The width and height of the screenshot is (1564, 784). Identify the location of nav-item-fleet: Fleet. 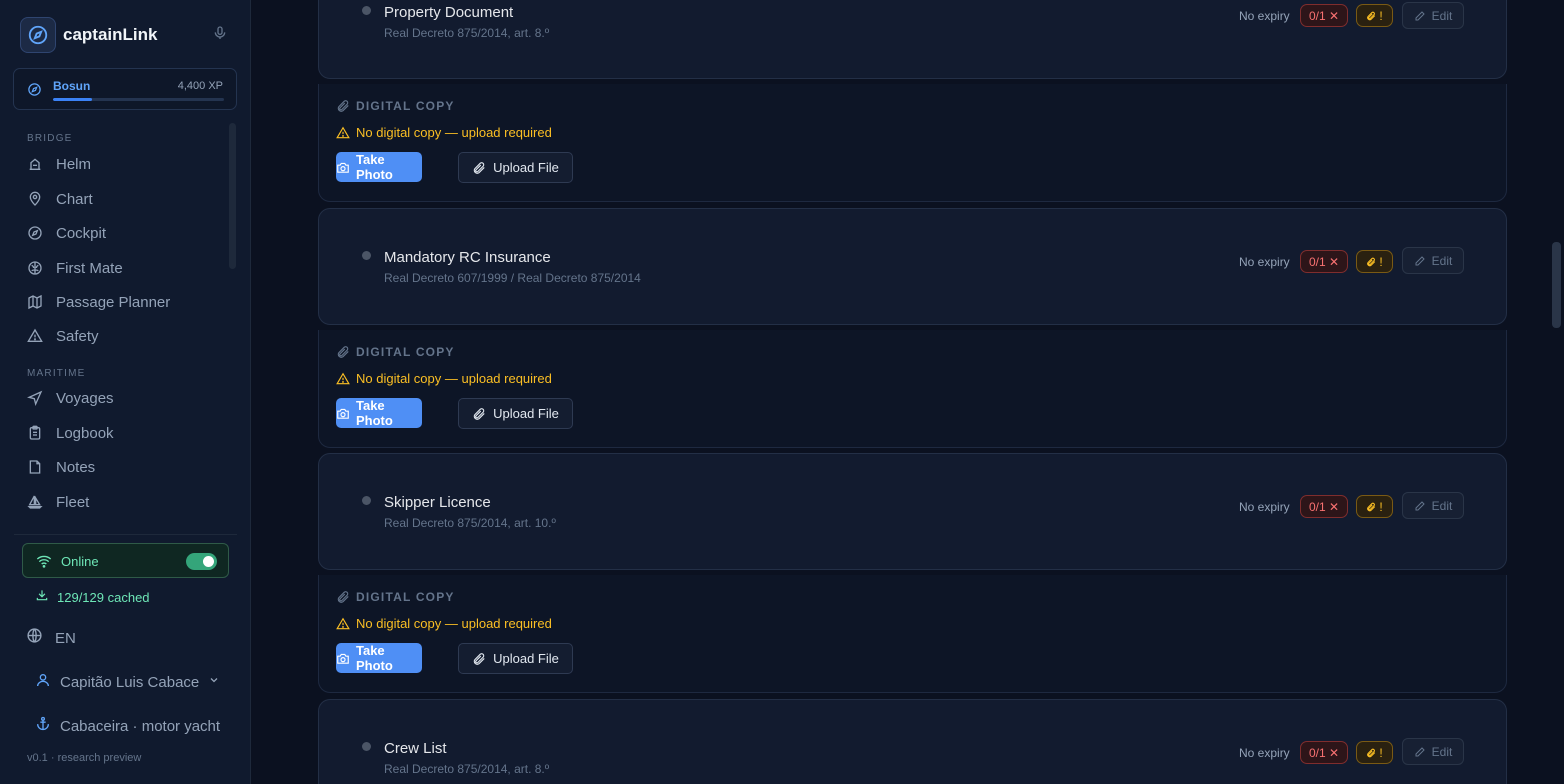
(58, 502).